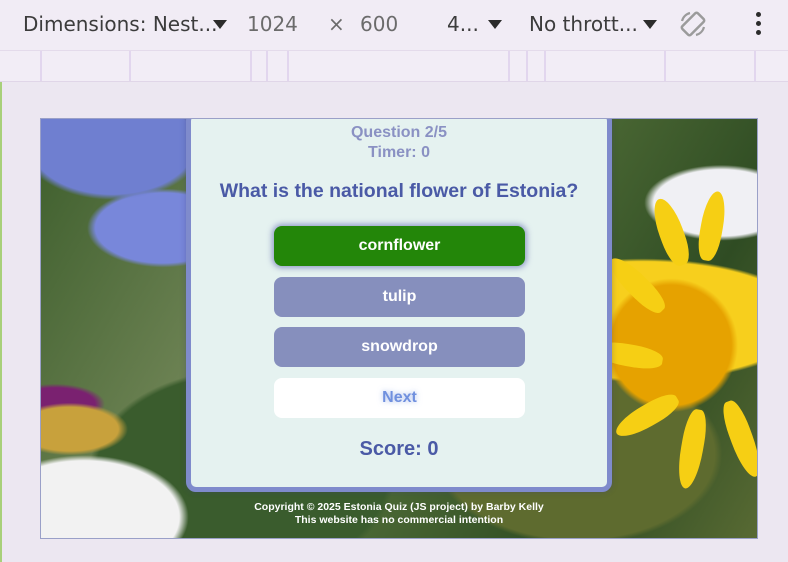 This screenshot has width=788, height=562. What do you see at coordinates (399, 520) in the screenshot?
I see `disclaimer-text: This website has no commercial intention` at bounding box center [399, 520].